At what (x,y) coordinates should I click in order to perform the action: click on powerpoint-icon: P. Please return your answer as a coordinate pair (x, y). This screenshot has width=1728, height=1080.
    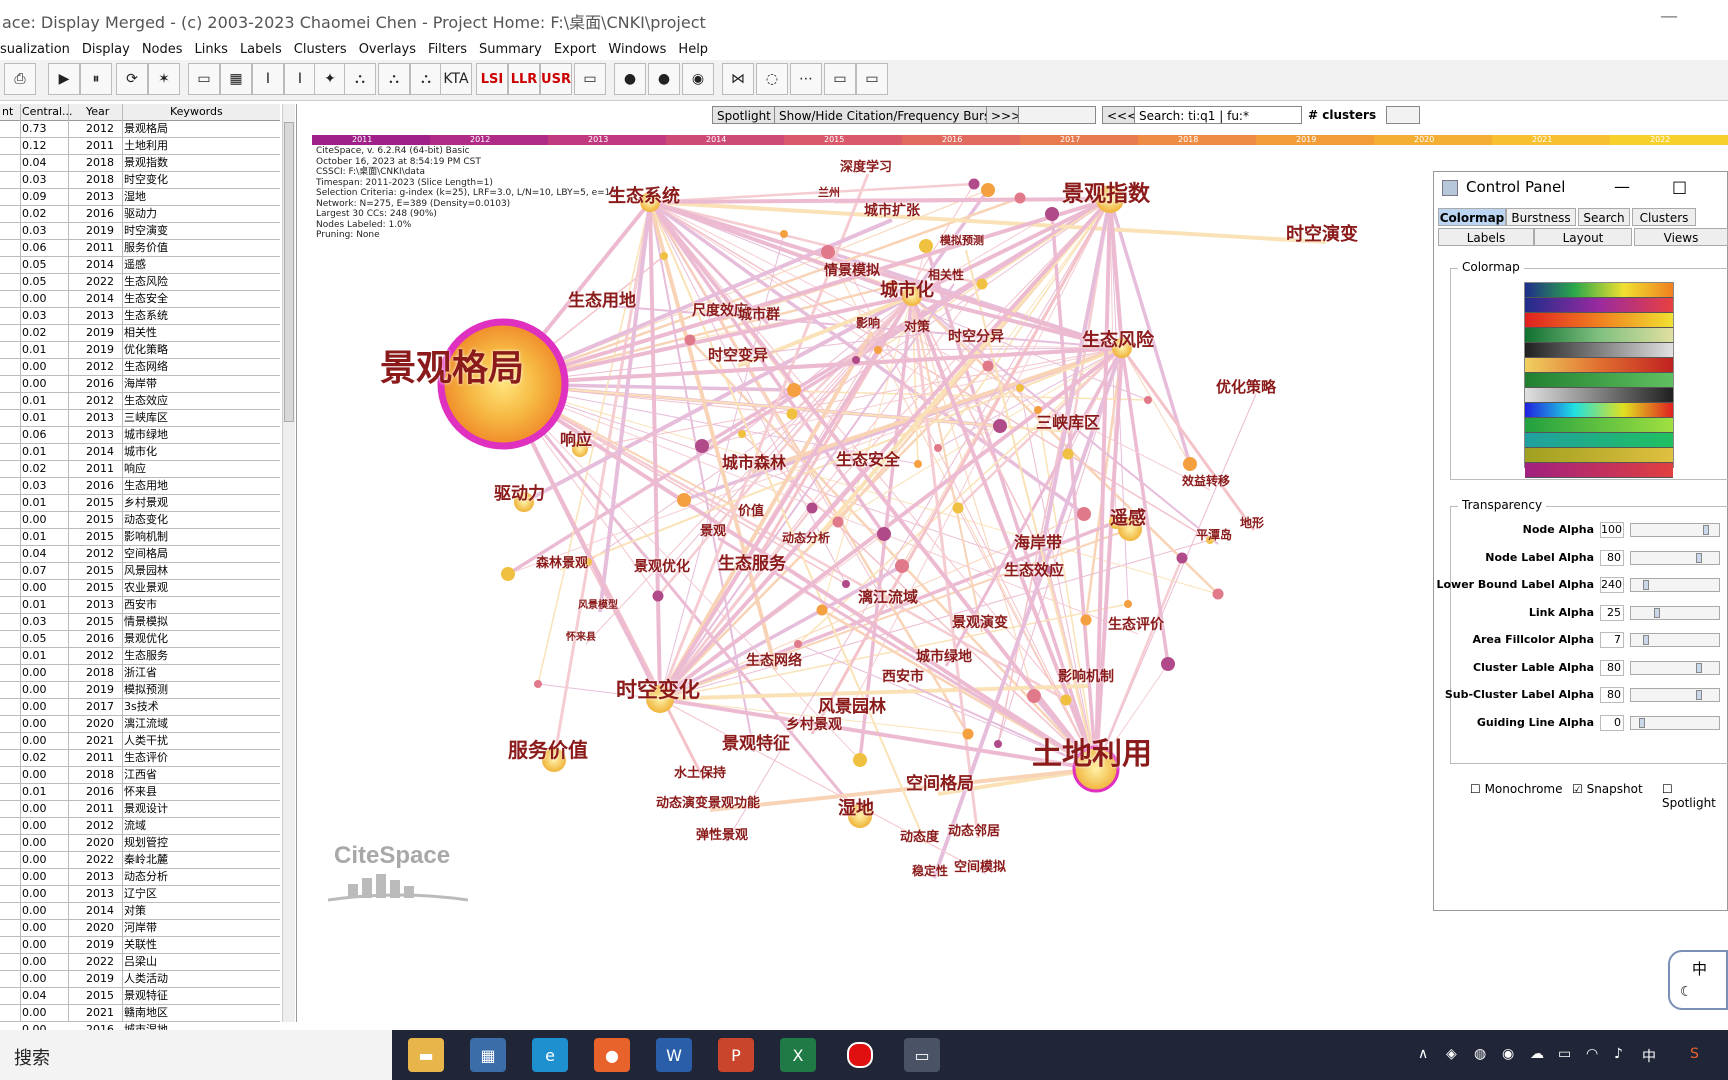
    Looking at the image, I should click on (736, 1055).